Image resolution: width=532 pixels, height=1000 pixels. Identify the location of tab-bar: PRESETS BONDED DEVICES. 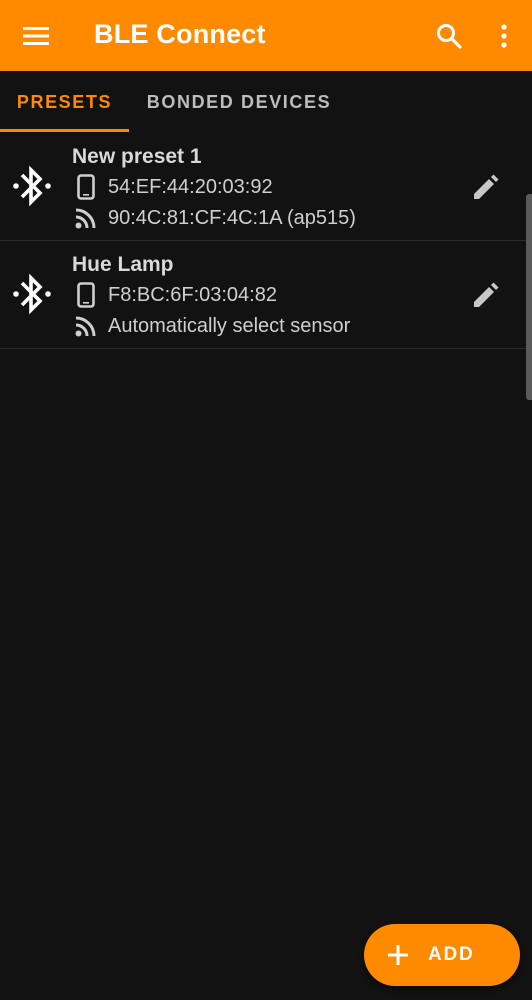
(266, 102).